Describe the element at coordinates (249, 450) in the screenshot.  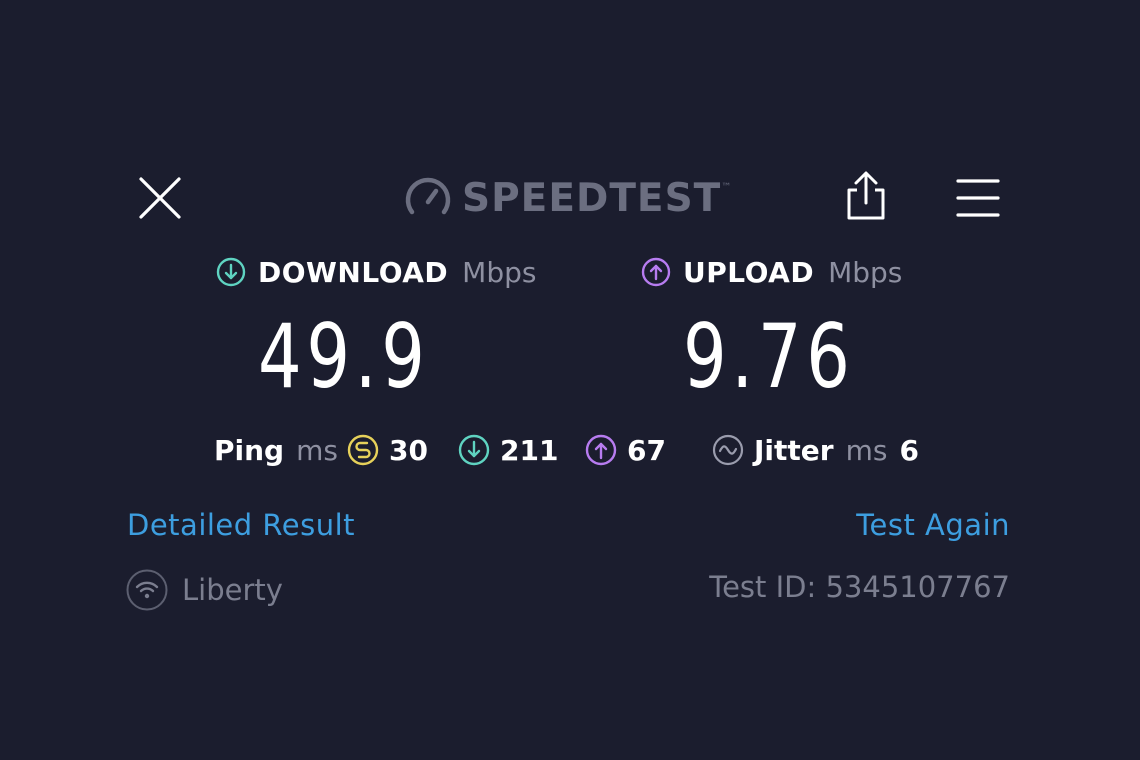
I see `ping-label: Ping` at that location.